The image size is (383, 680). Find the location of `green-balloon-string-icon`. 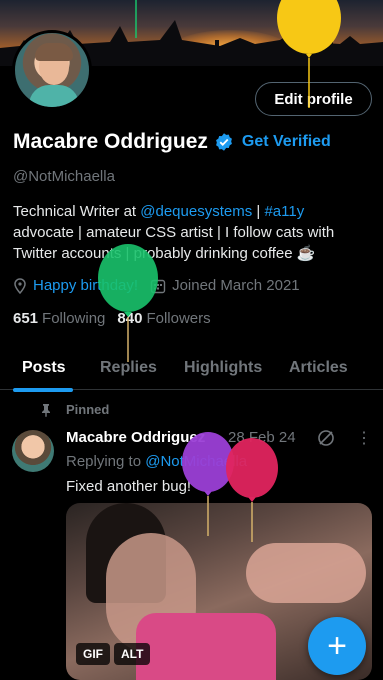

green-balloon-string-icon is located at coordinates (136, 19).